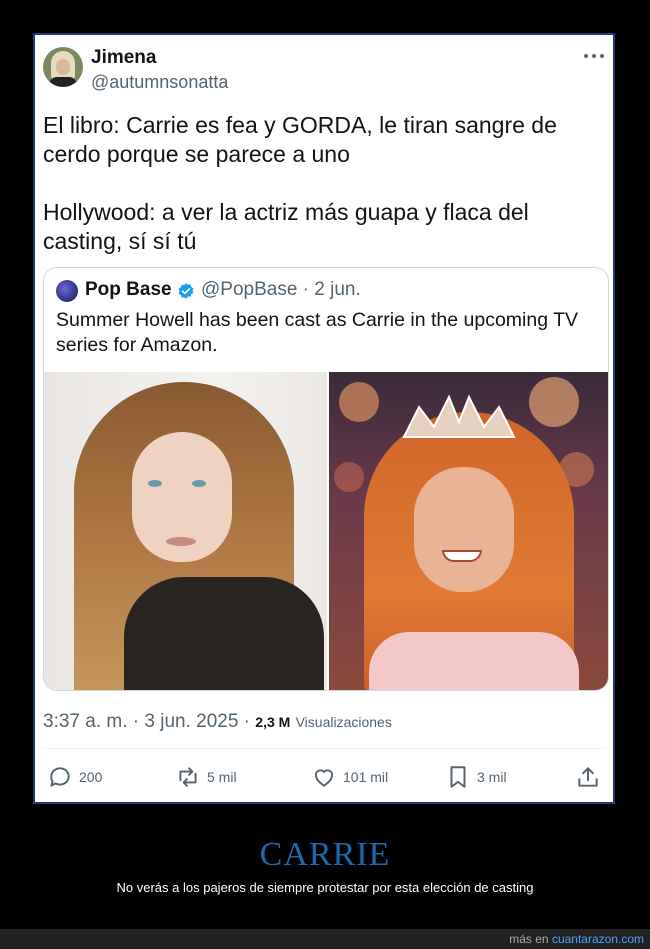 This screenshot has width=650, height=949. I want to click on quoted-author-name: Pop Base, so click(128, 290).